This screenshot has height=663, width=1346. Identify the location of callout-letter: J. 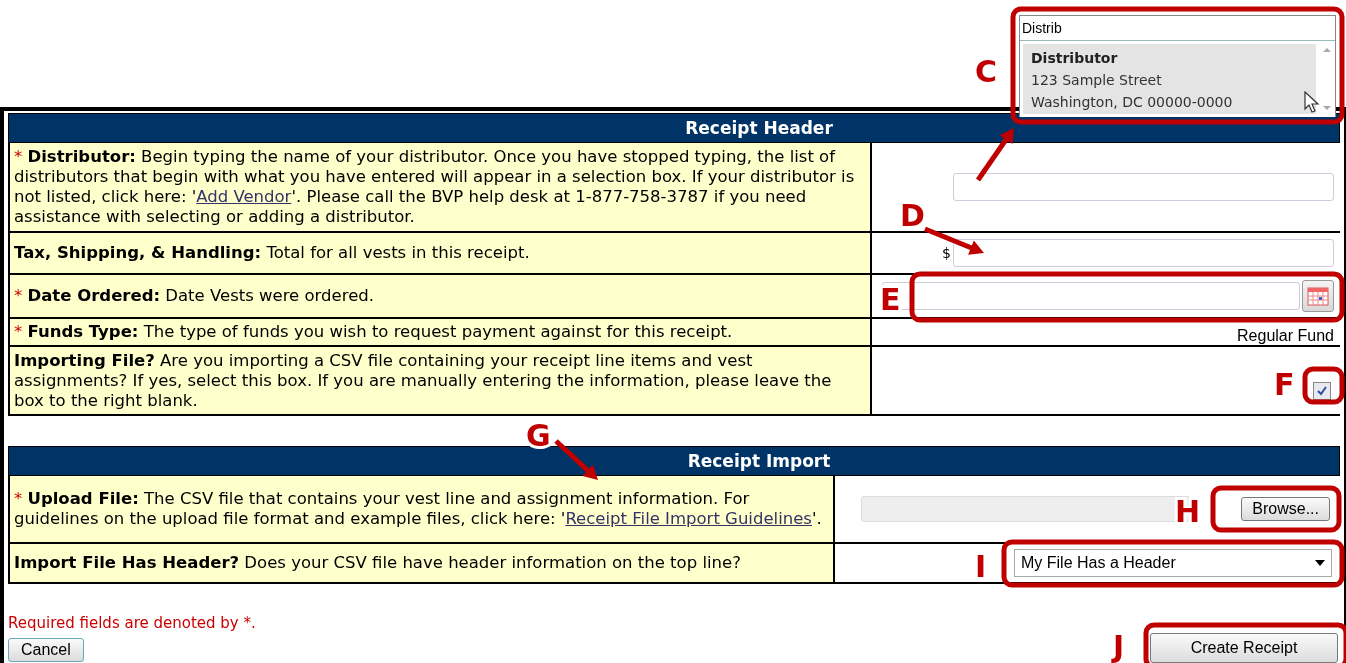
(1119, 646).